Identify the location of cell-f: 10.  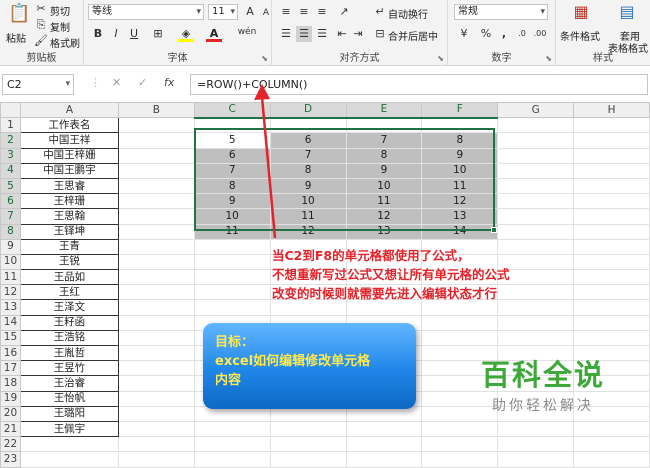
(460, 170).